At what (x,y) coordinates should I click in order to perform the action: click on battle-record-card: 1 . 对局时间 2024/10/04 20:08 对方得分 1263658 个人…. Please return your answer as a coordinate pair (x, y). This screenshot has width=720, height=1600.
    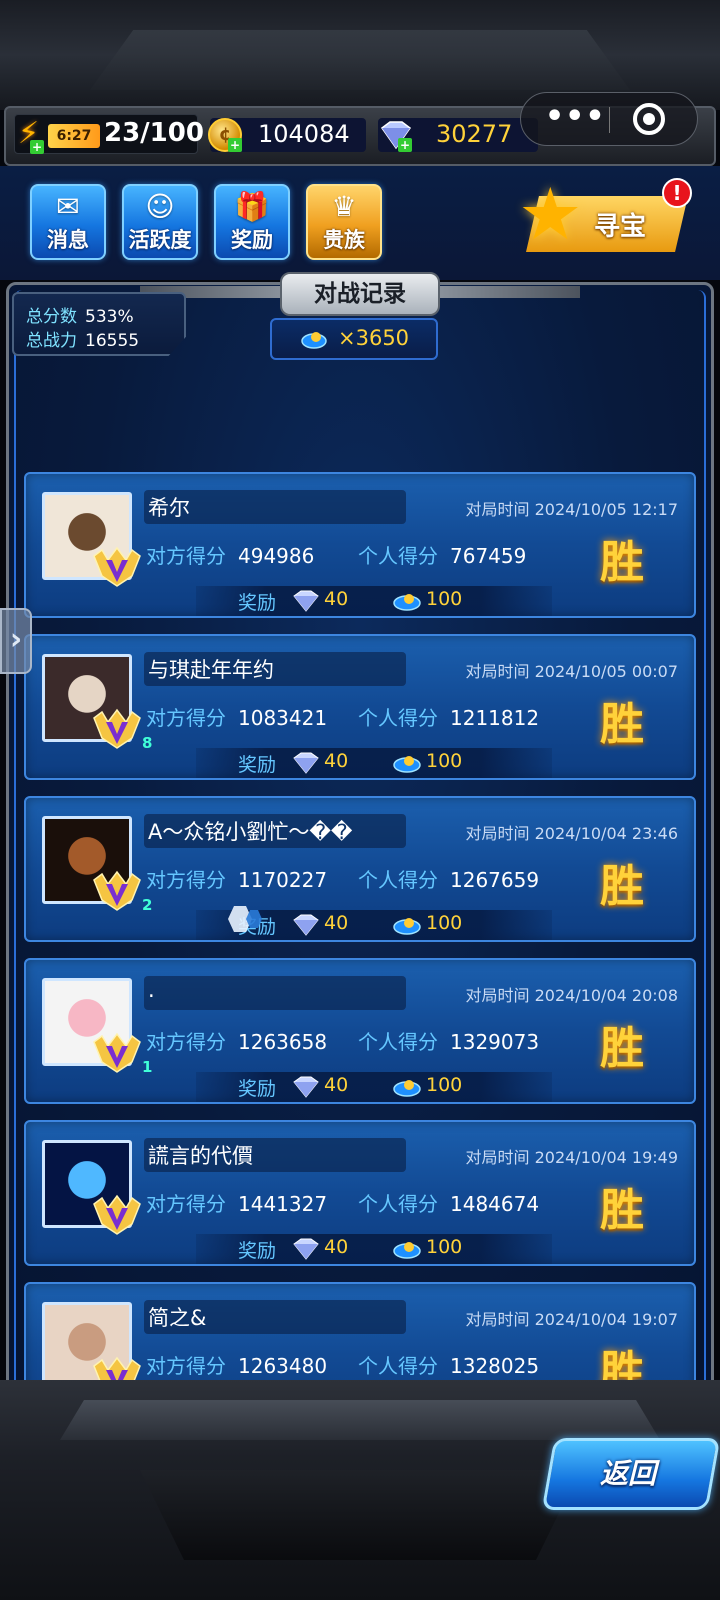
    Looking at the image, I should click on (360, 1031).